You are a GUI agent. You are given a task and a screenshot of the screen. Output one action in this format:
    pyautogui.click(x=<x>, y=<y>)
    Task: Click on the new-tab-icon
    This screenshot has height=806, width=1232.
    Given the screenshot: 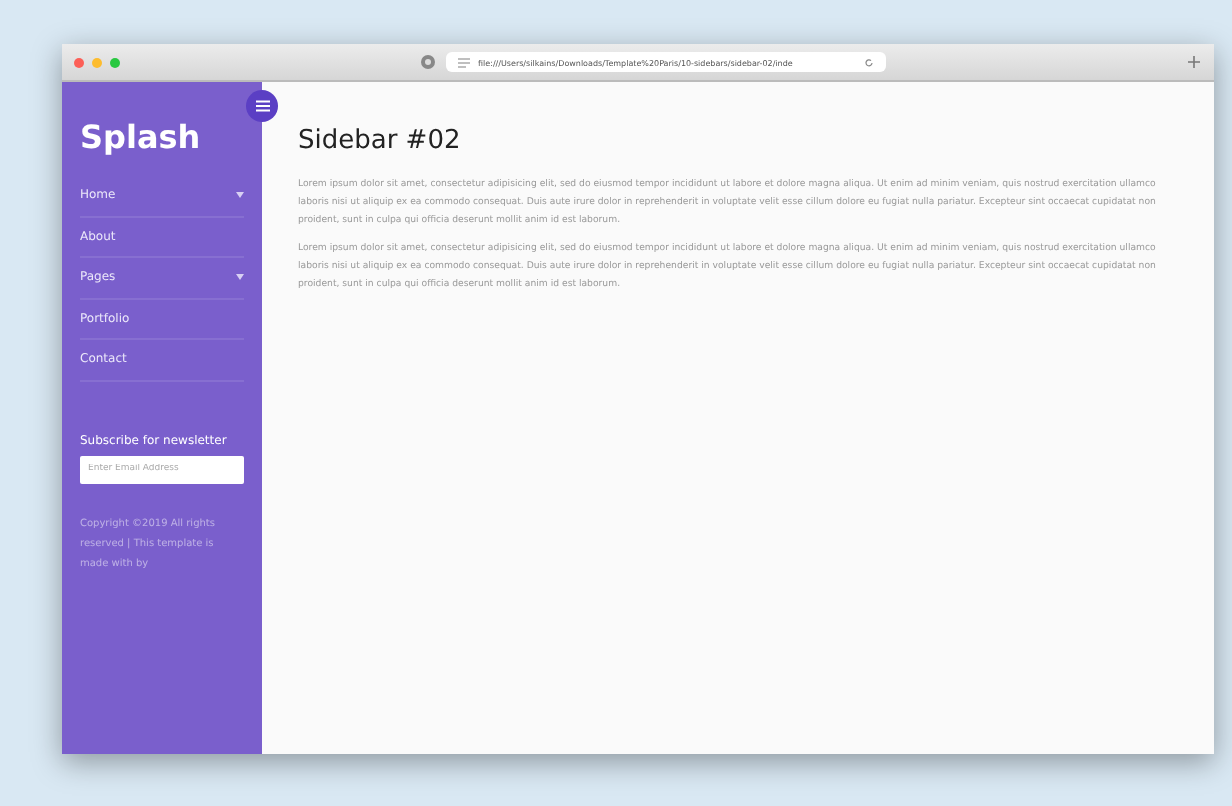 What is the action you would take?
    pyautogui.click(x=1194, y=62)
    